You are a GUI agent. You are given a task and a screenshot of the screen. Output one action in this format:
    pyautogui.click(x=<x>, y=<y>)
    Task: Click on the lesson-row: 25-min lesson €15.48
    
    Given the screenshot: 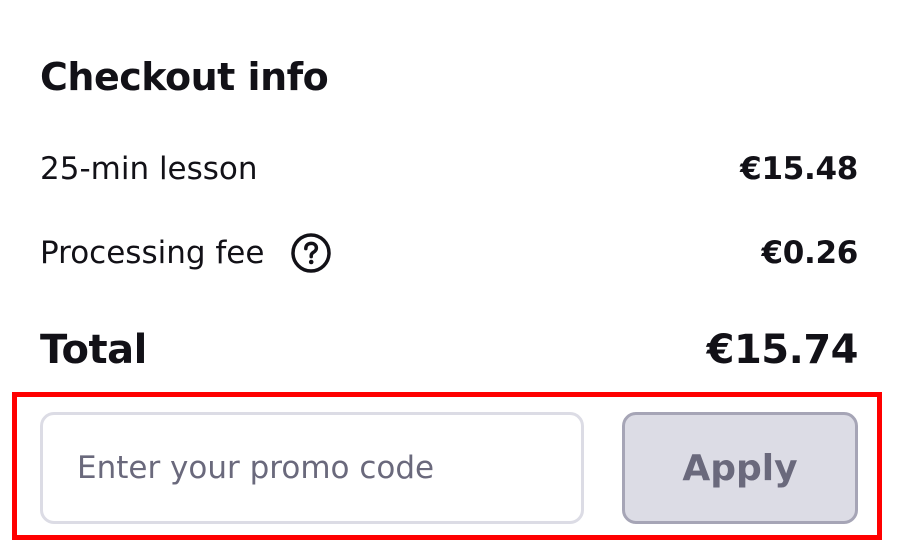 What is the action you would take?
    pyautogui.click(x=449, y=169)
    